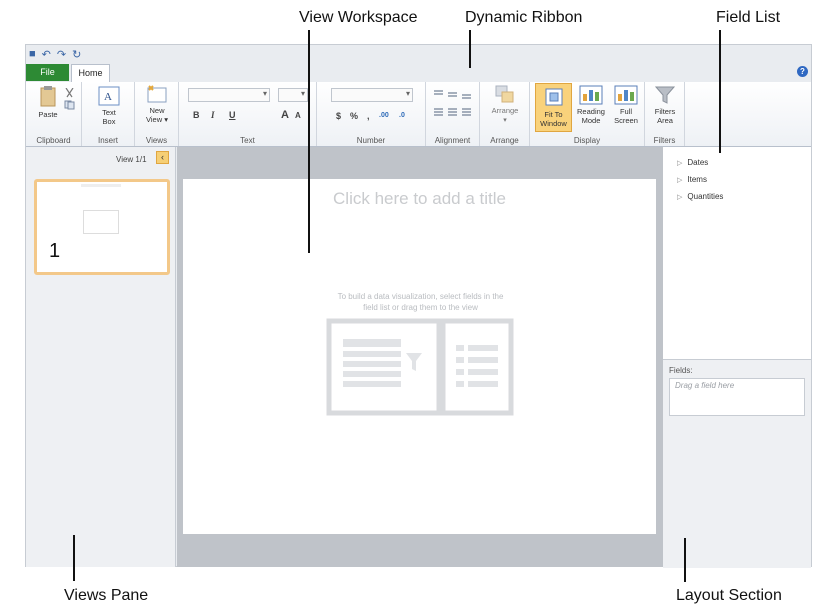 This screenshot has width=827, height=614. I want to click on arrange-icon, so click(504, 94).